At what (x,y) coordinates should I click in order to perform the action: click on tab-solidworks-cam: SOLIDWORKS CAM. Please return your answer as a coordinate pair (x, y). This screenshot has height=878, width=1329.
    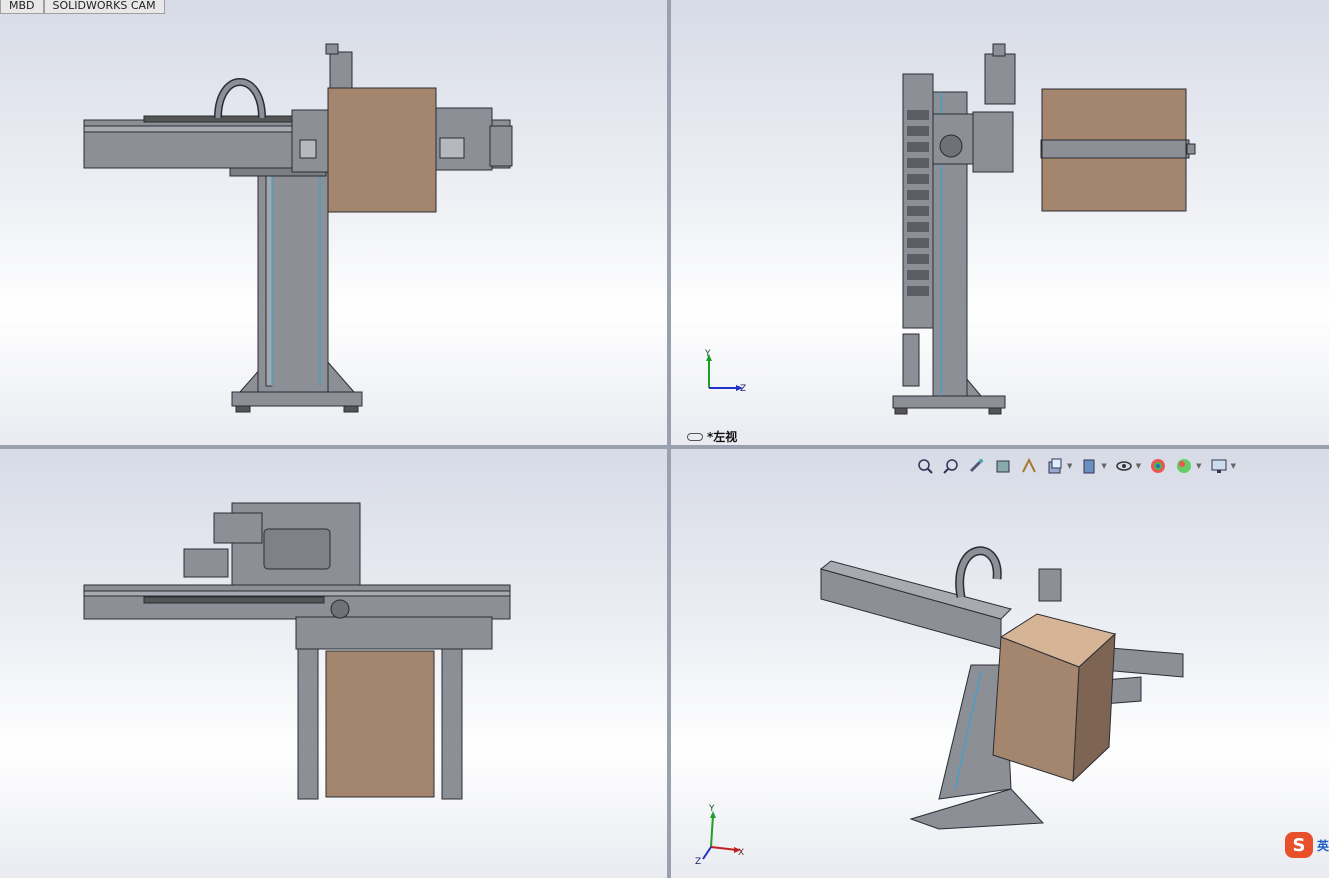
    Looking at the image, I should click on (104, 7).